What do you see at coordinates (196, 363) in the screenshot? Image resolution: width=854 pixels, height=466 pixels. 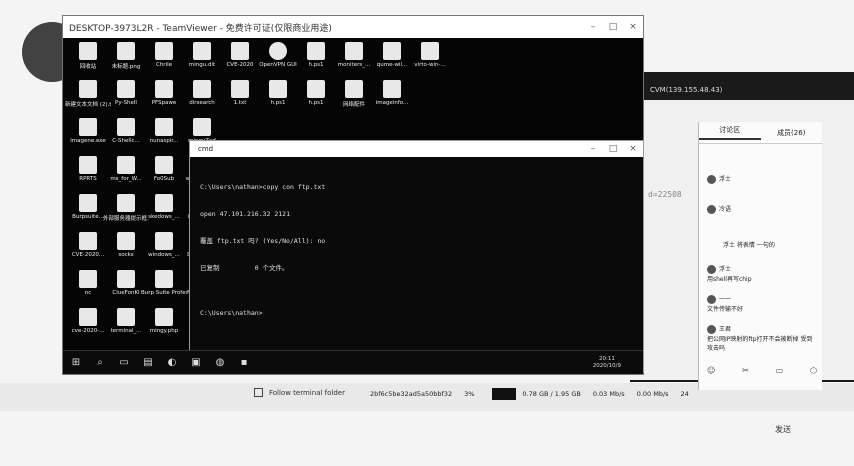 I see `app-icon: ▣` at bounding box center [196, 363].